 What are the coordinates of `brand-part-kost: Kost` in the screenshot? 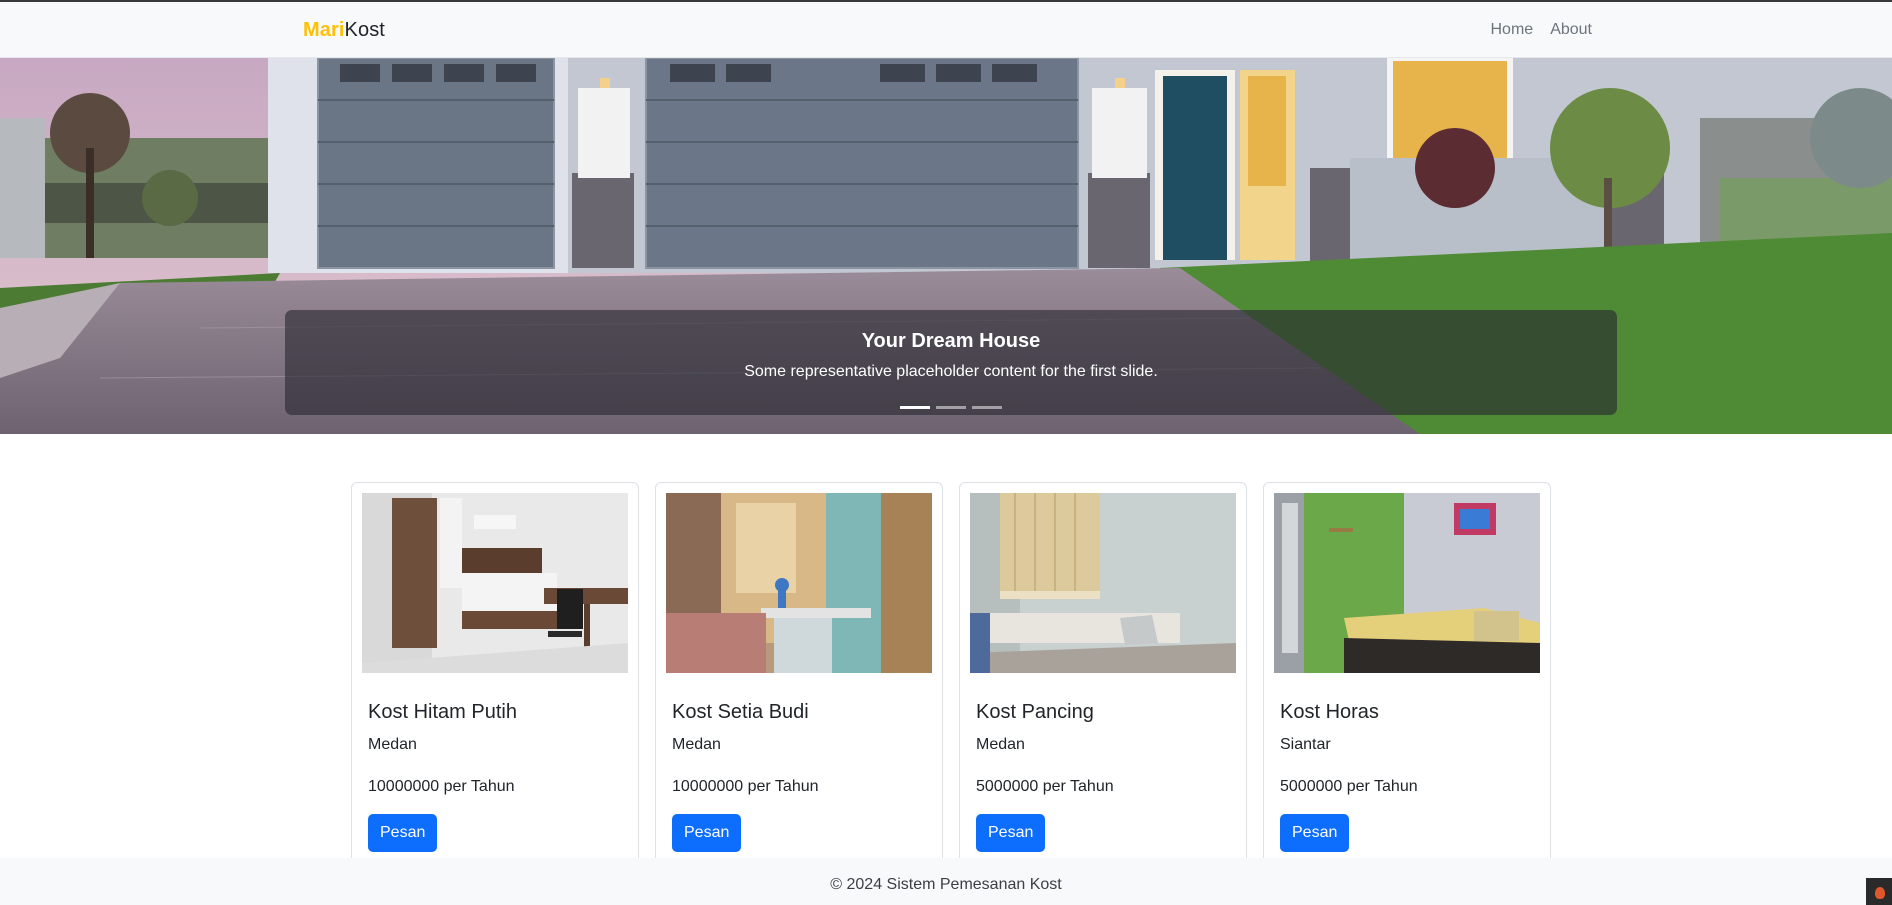 It's located at (364, 30).